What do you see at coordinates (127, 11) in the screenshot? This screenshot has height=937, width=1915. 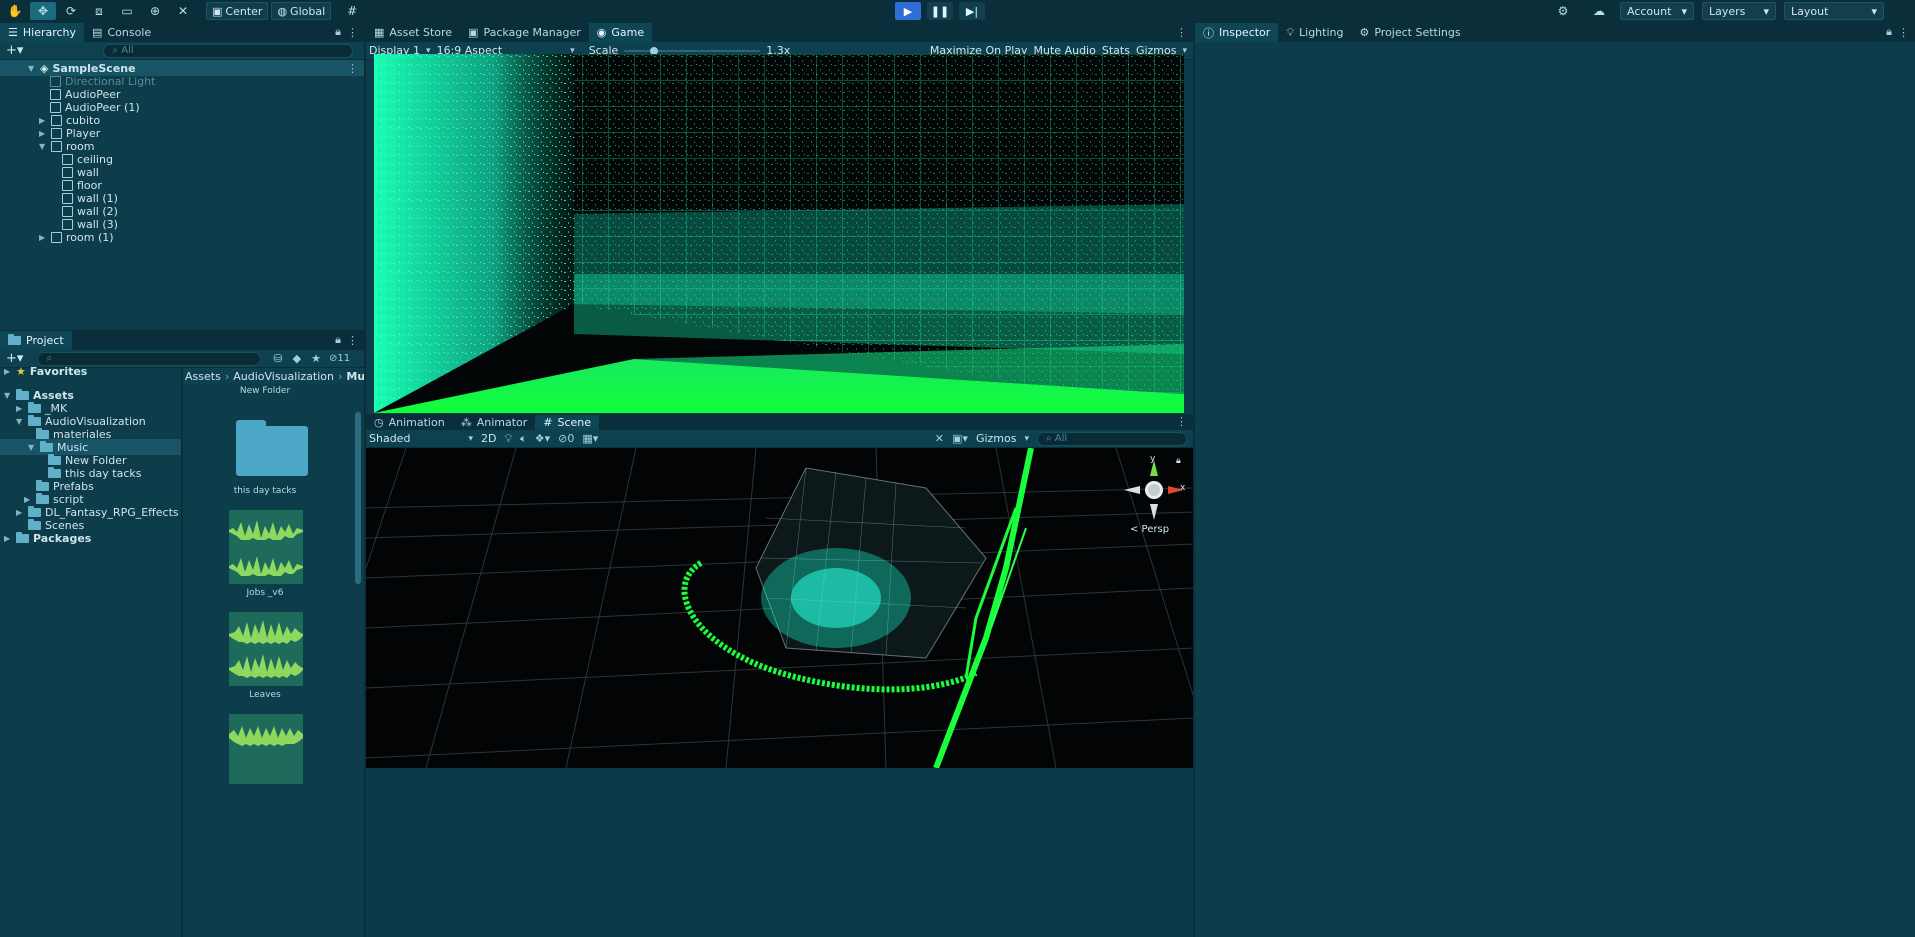 I see `rect-tool-icon: ▭` at bounding box center [127, 11].